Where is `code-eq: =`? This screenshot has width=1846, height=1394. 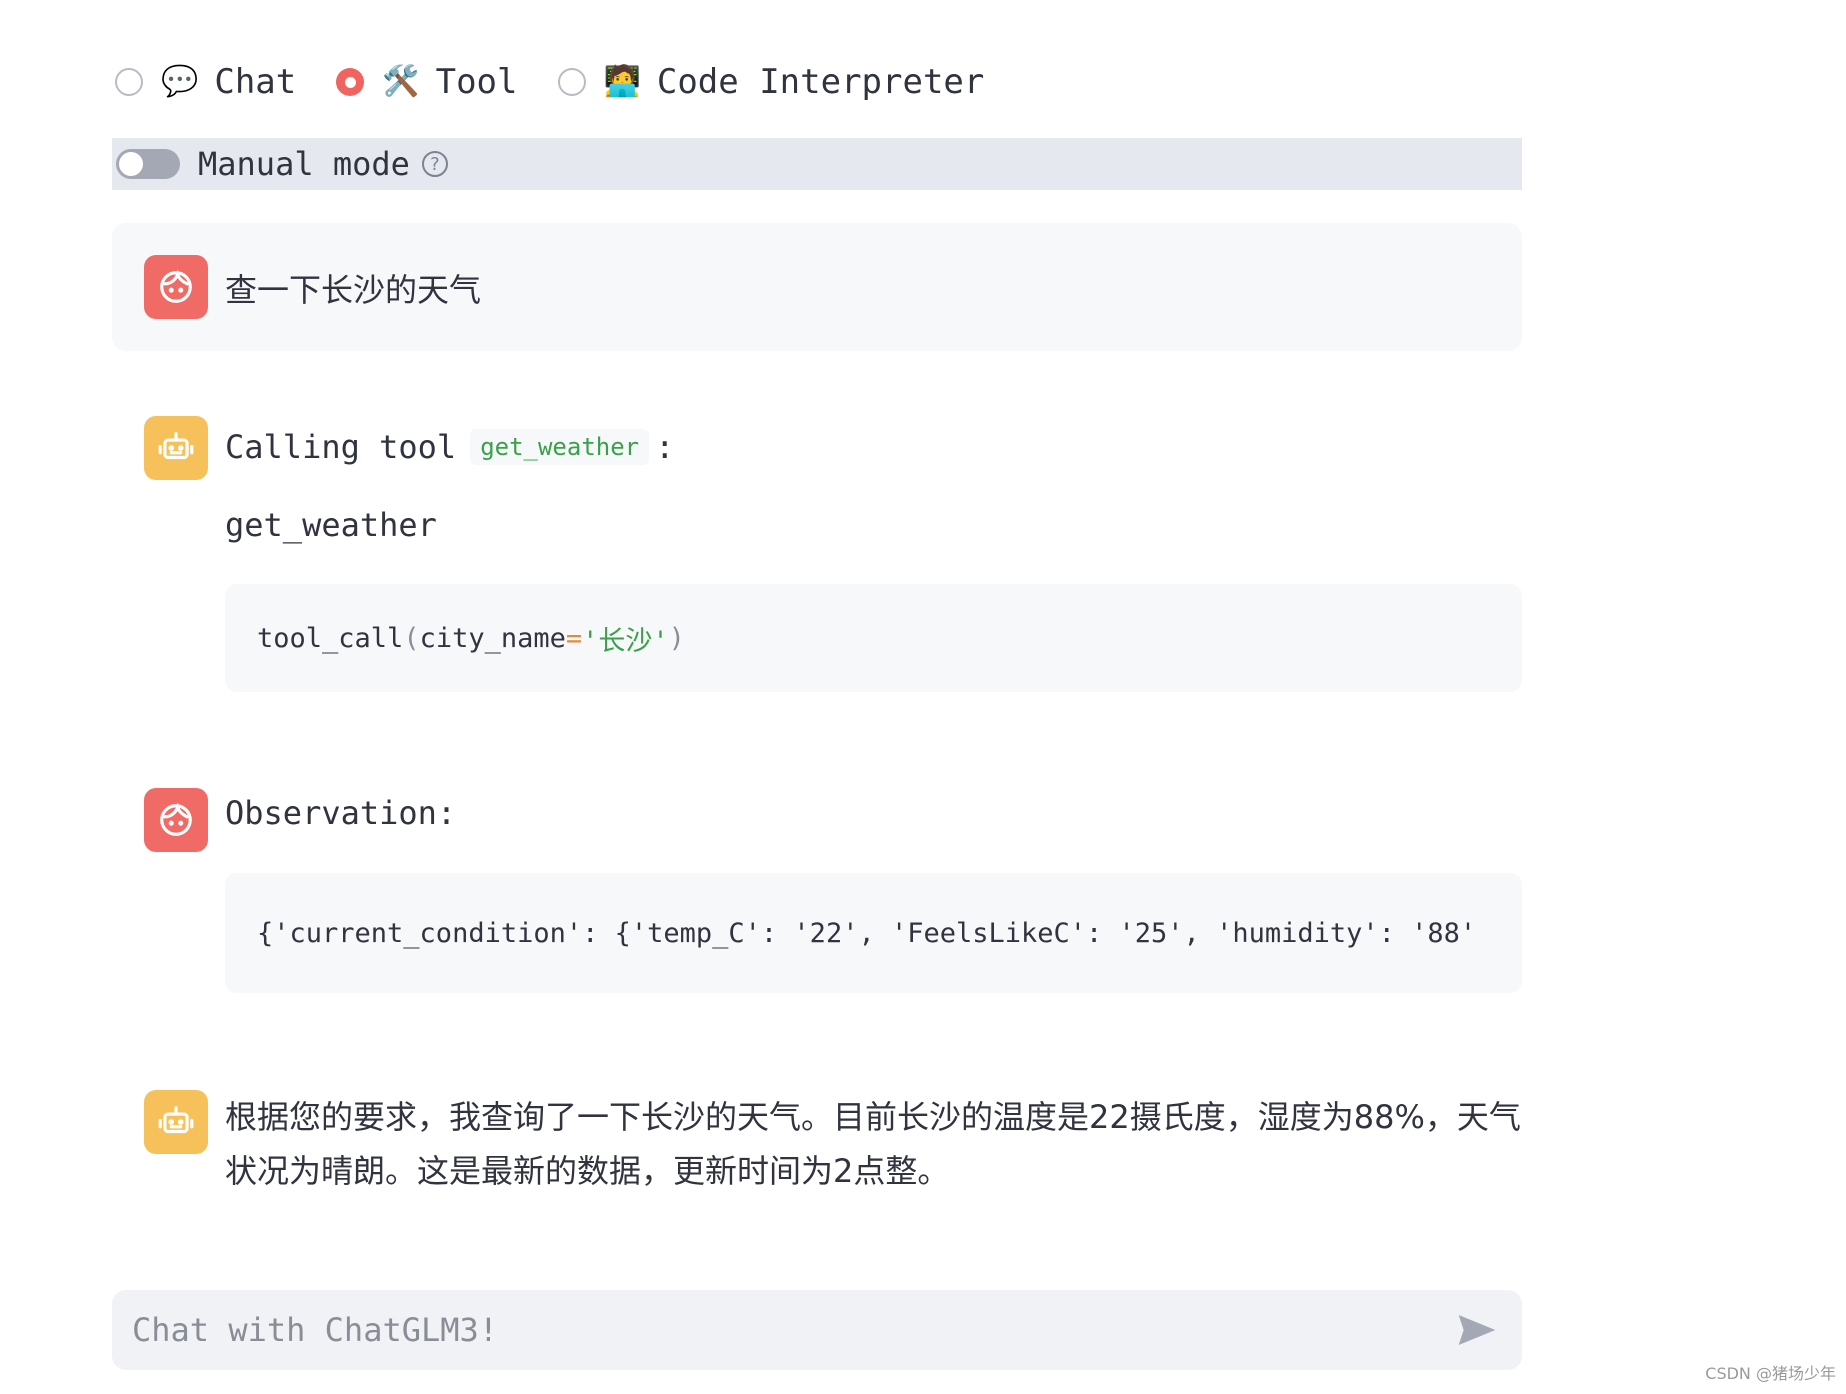
code-eq: = is located at coordinates (574, 638).